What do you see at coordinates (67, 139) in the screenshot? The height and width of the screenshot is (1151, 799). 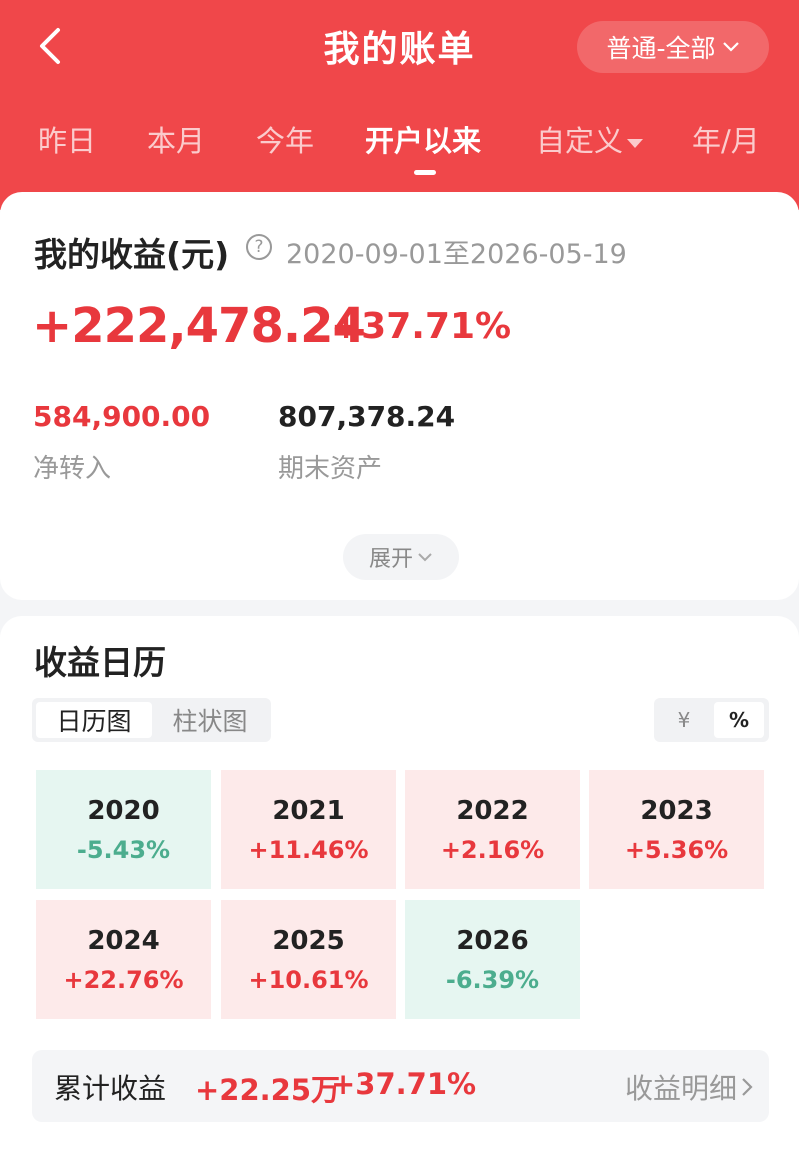 I see `tab-yesterday: 昨日` at bounding box center [67, 139].